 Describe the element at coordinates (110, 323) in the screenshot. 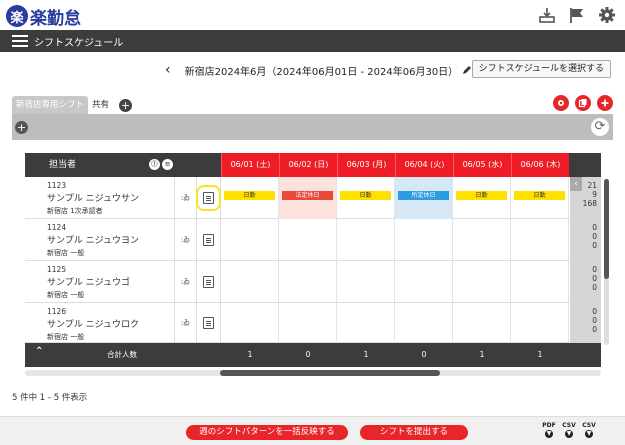

I see `employee-name: サンプル ニジュウロク` at that location.